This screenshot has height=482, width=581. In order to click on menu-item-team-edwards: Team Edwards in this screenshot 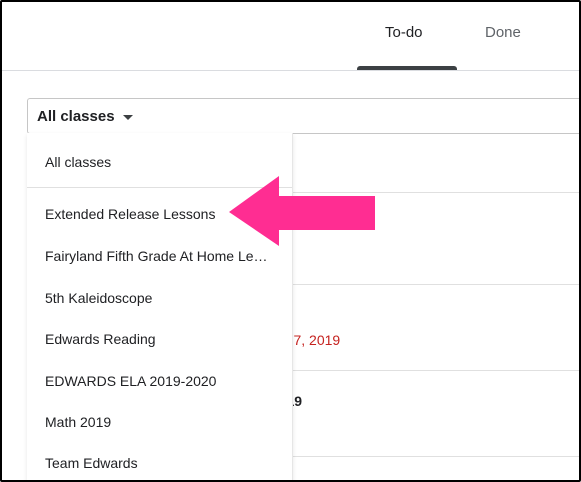, I will do `click(159, 461)`.